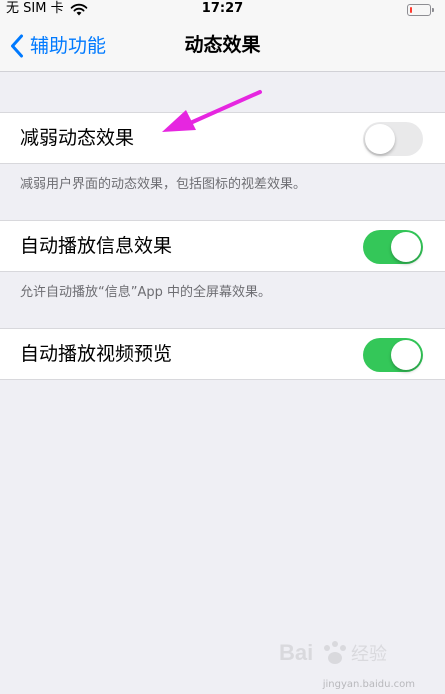 The height and width of the screenshot is (694, 445). I want to click on reduce-motion-toggle, so click(393, 139).